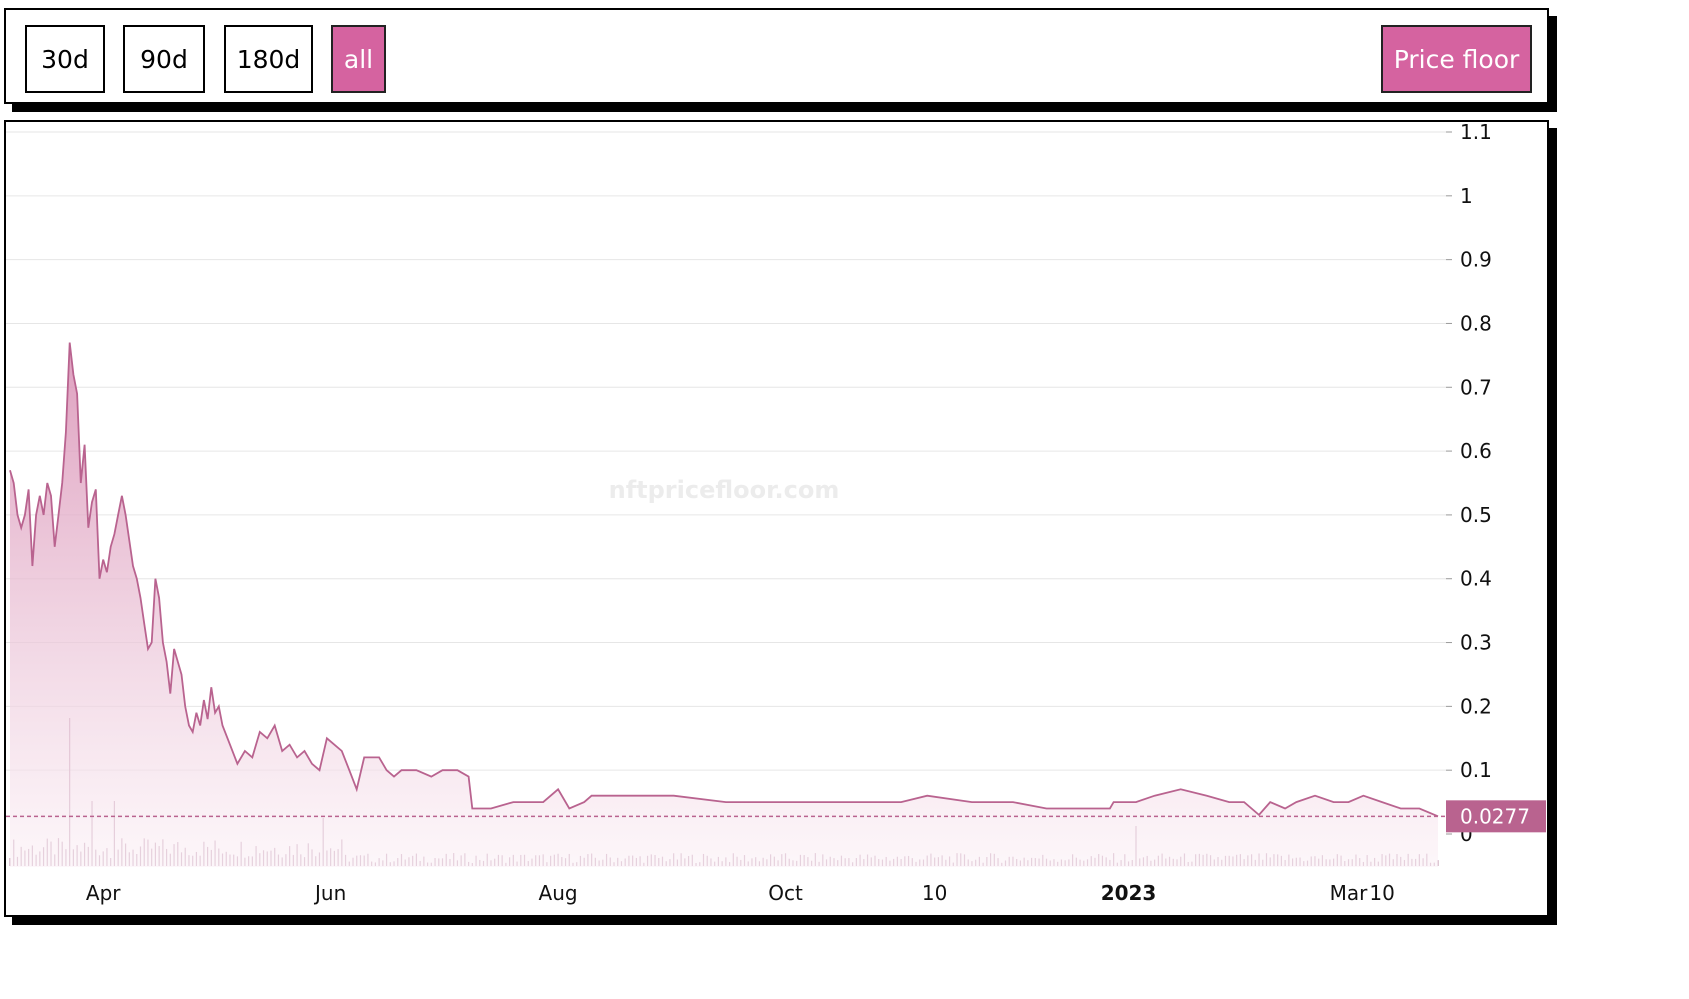 Image resolution: width=1689 pixels, height=999 pixels. What do you see at coordinates (1476, 133) in the screenshot?
I see `y-tick-label: 1.1` at bounding box center [1476, 133].